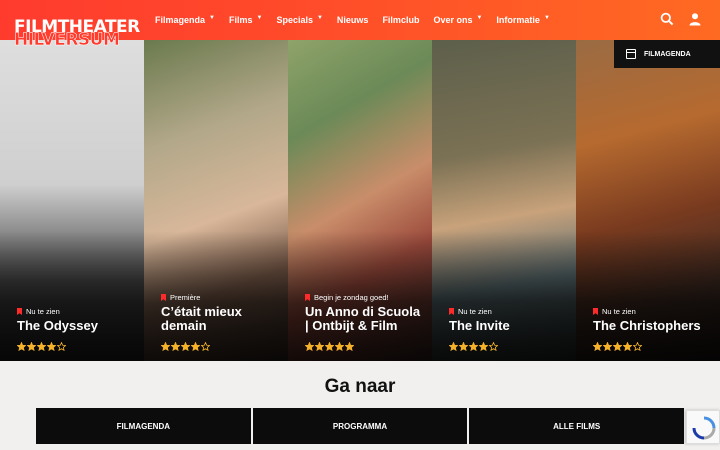 This screenshot has width=720, height=450. I want to click on filmagenda-tab: FILMAGENDA, so click(667, 54).